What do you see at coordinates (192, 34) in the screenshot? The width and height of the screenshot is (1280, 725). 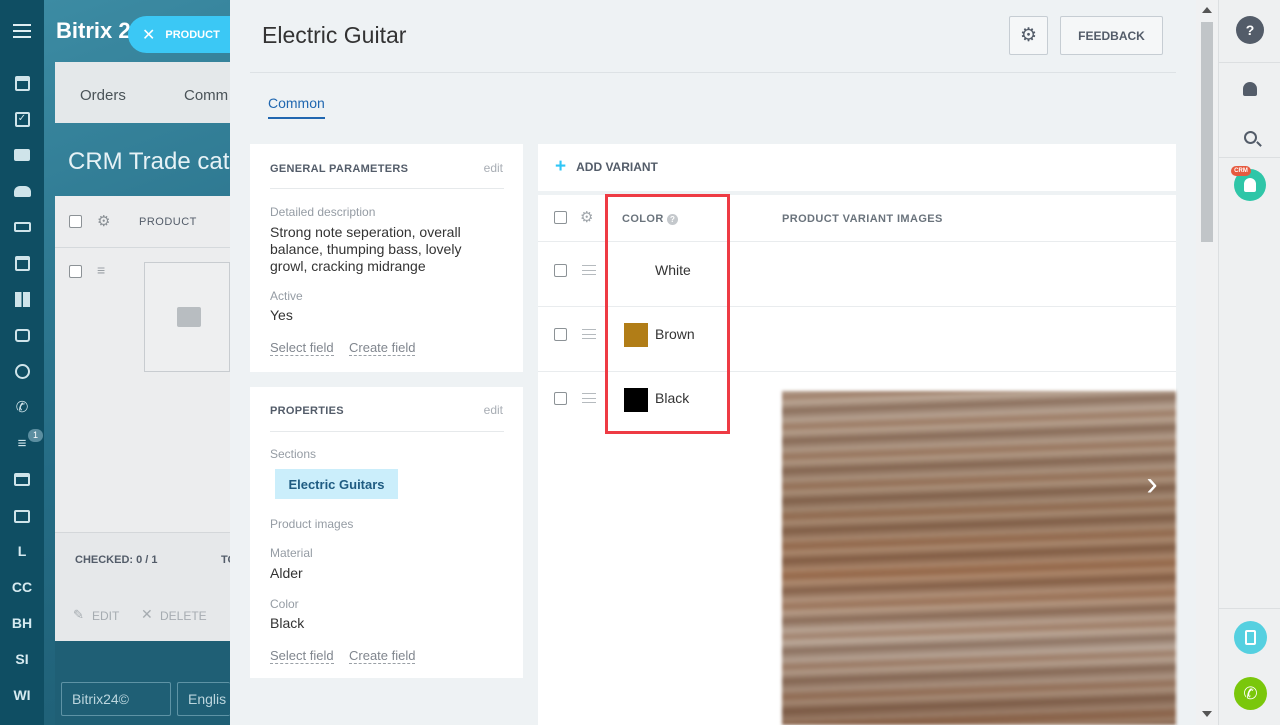 I see `product-pill-label: PRODUCT` at bounding box center [192, 34].